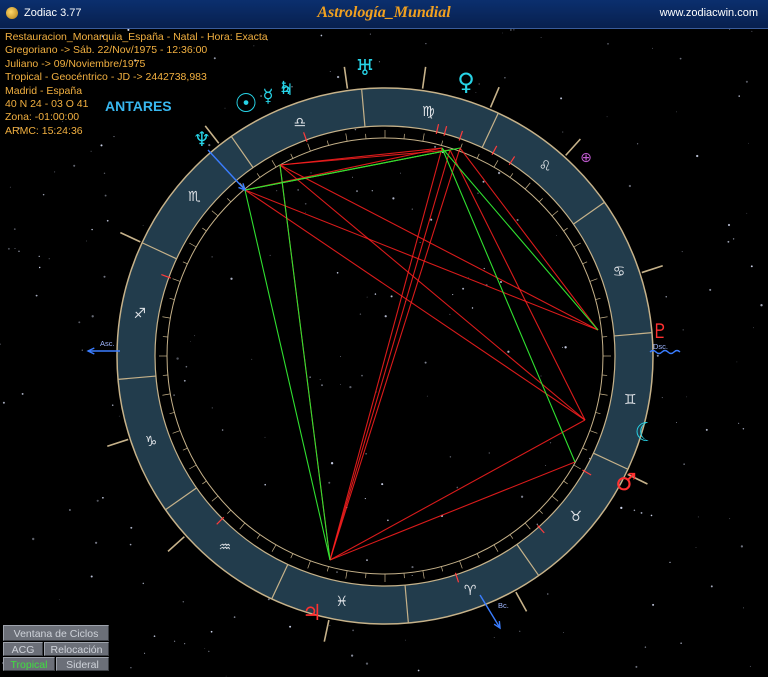 Image resolution: width=768 pixels, height=677 pixels. Describe the element at coordinates (586, 158) in the screenshot. I see `part-of-fortune-glyph: ⊕` at that location.